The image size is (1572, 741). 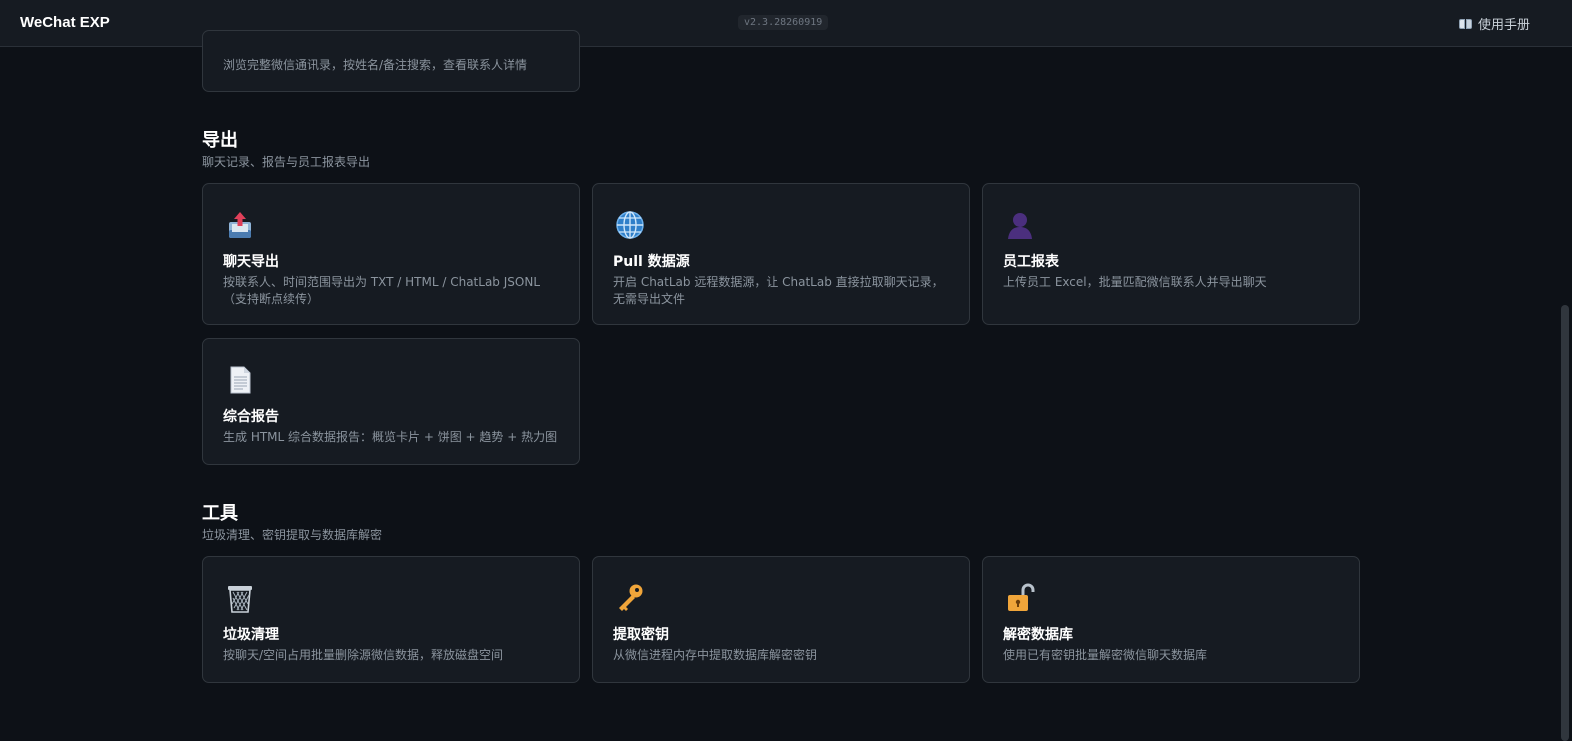 What do you see at coordinates (240, 599) in the screenshot?
I see `wastebasket-icon` at bounding box center [240, 599].